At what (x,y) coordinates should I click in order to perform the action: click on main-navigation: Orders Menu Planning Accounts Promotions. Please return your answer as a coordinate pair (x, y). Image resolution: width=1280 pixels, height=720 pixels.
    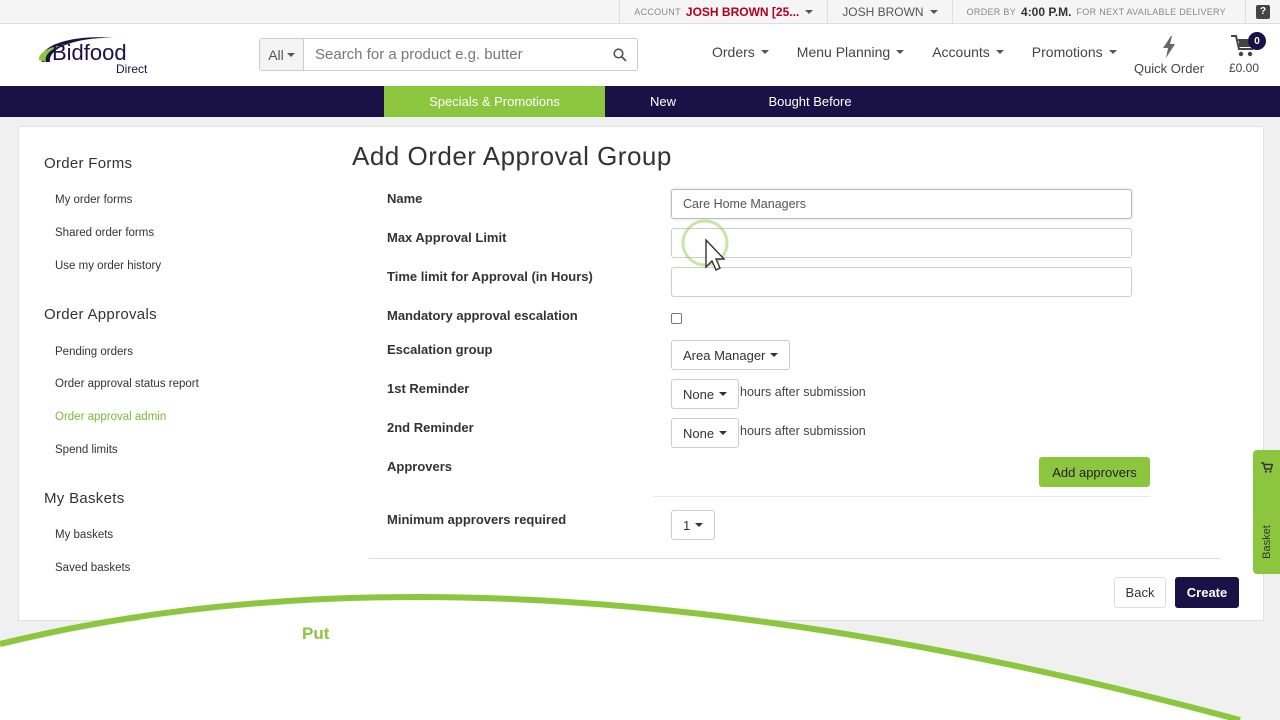
    Looking at the image, I should click on (914, 52).